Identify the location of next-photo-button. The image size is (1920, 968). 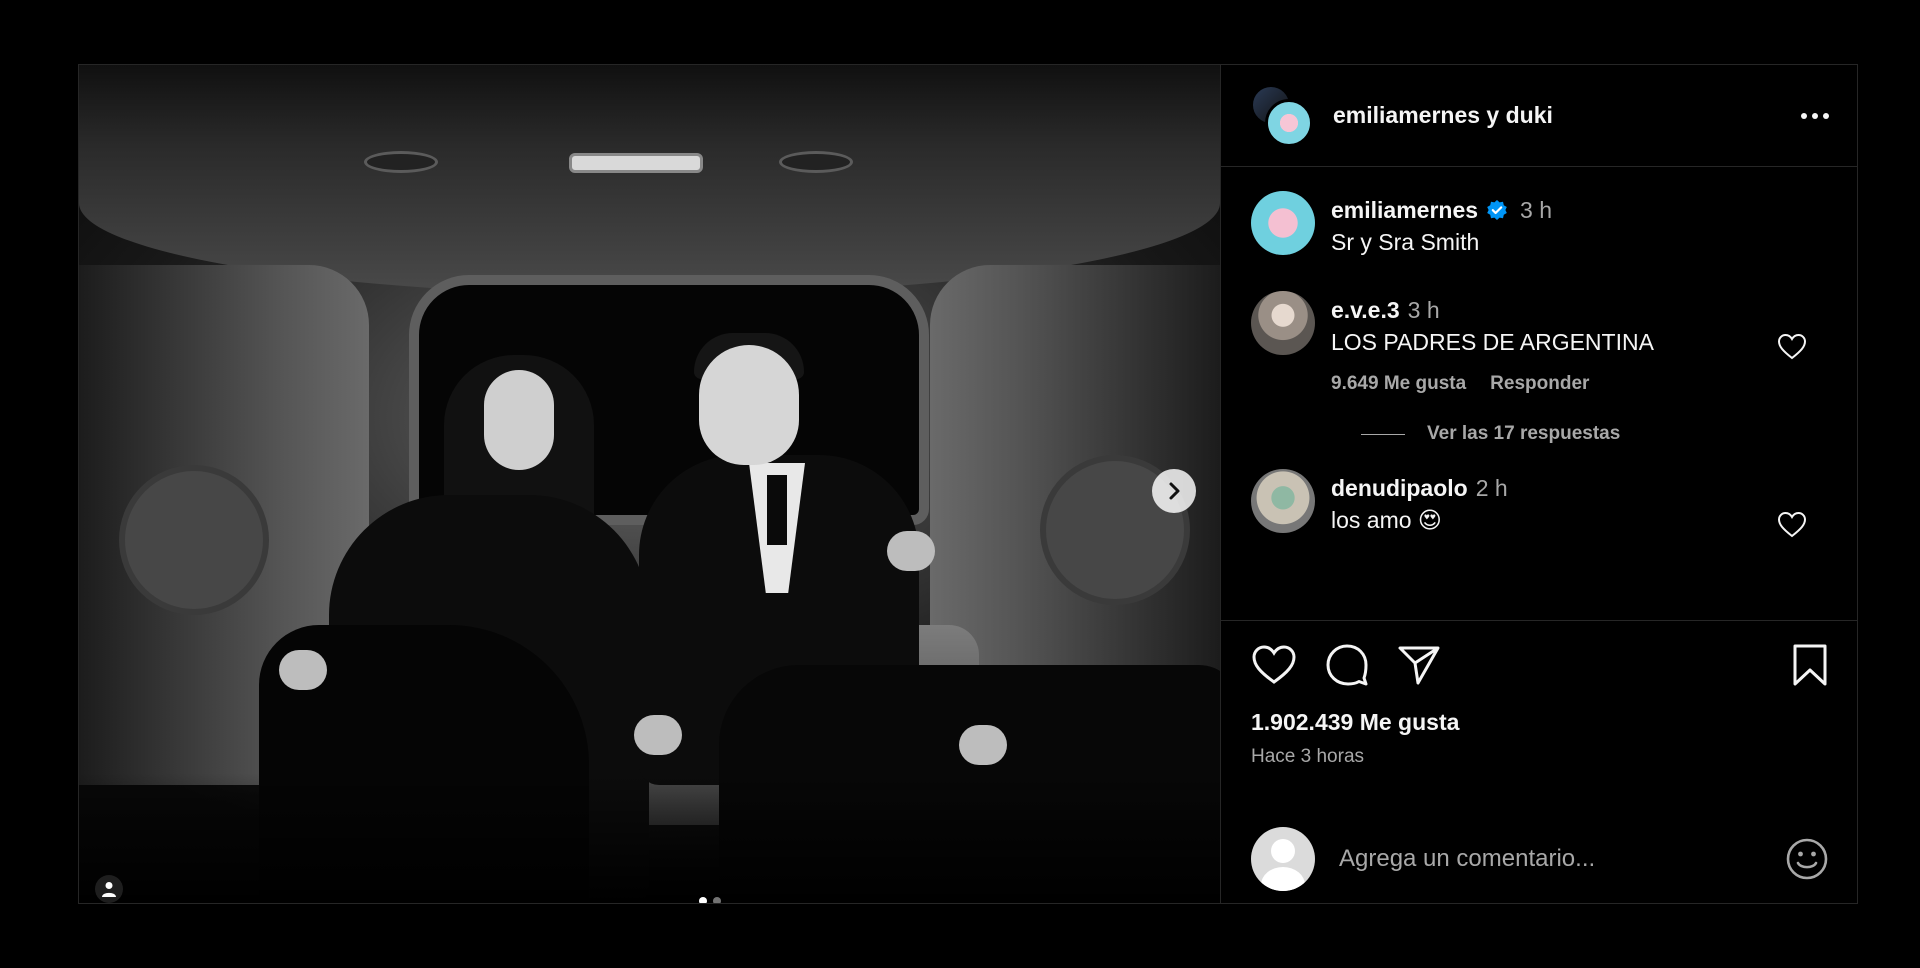
(1174, 491).